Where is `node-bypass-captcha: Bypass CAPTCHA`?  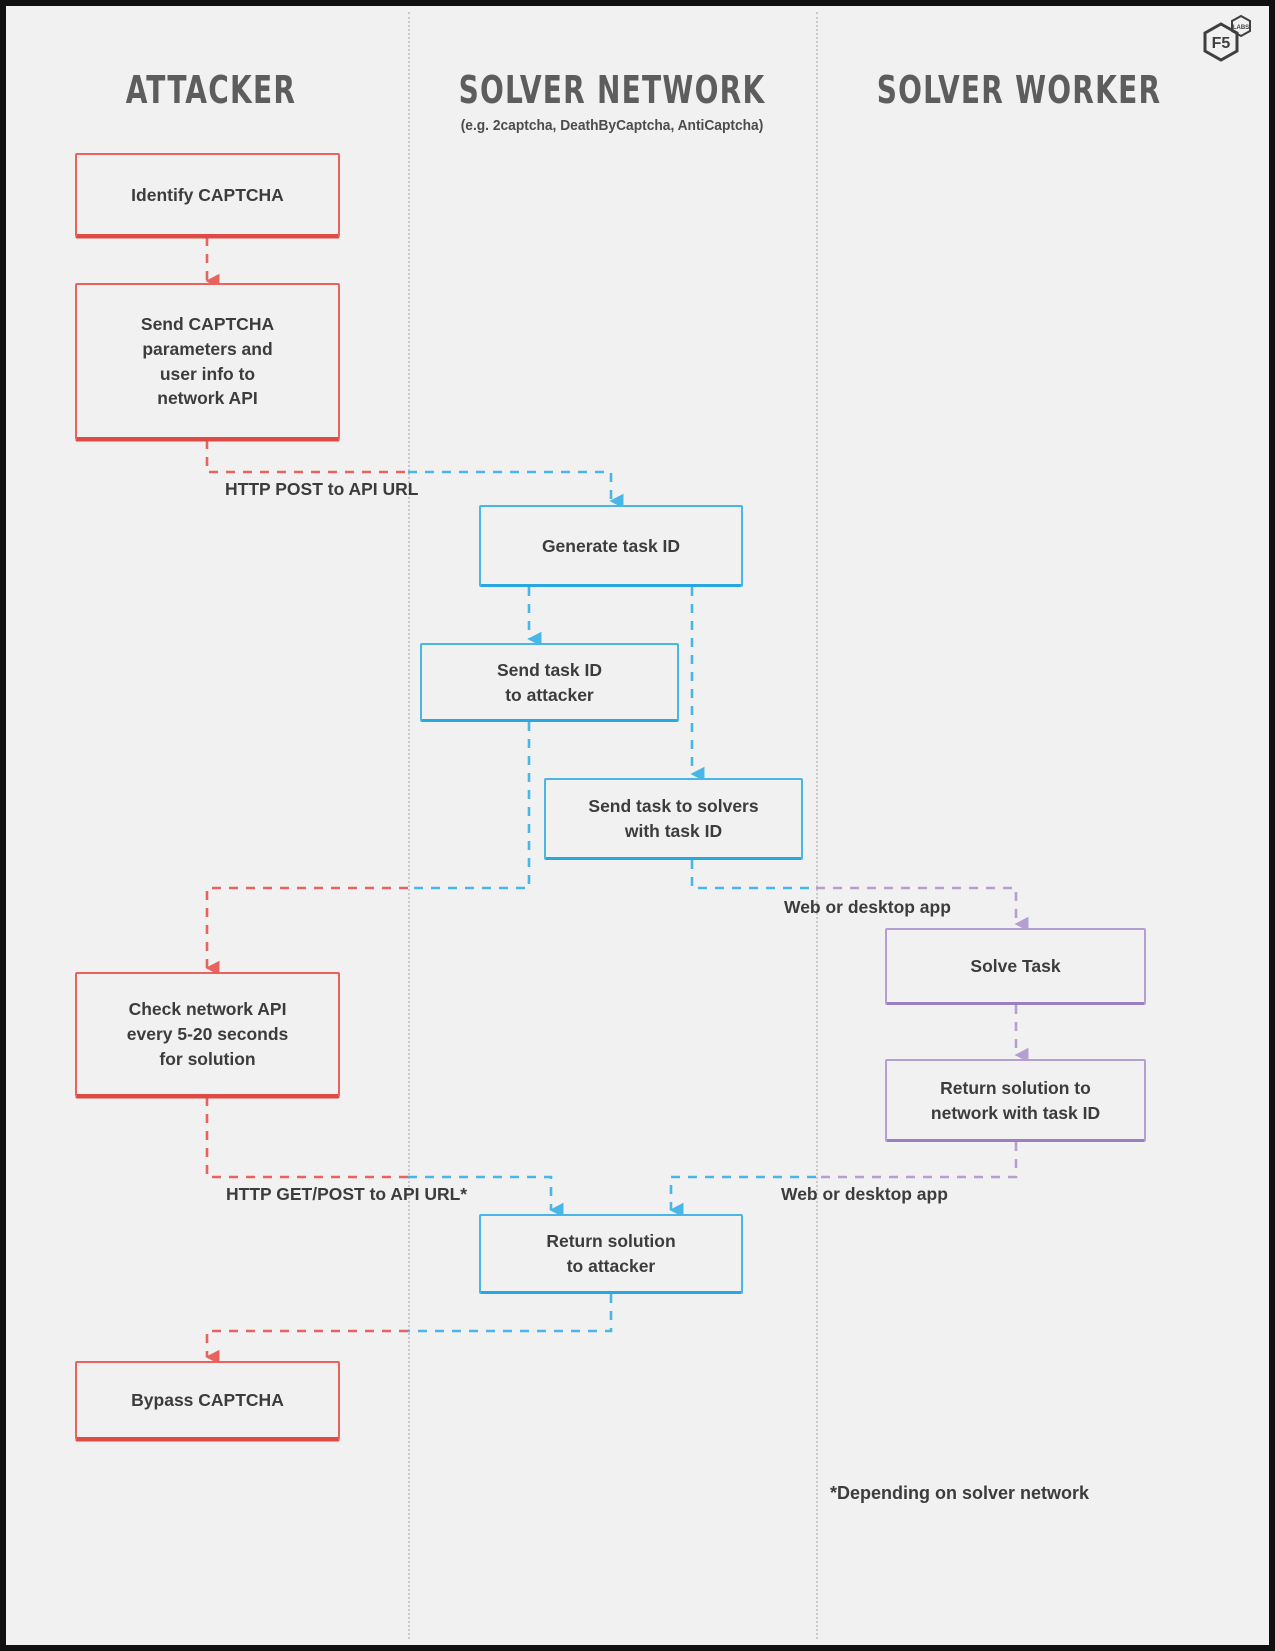
node-bypass-captcha: Bypass CAPTCHA is located at coordinates (207, 1400).